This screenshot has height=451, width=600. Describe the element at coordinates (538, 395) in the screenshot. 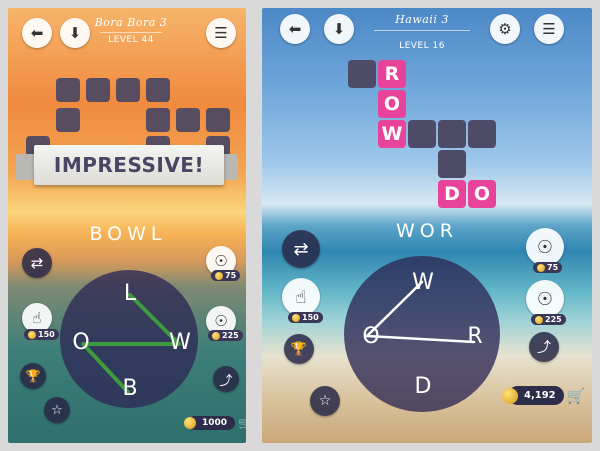

I see `coin-balance: 4,192 🛒` at that location.